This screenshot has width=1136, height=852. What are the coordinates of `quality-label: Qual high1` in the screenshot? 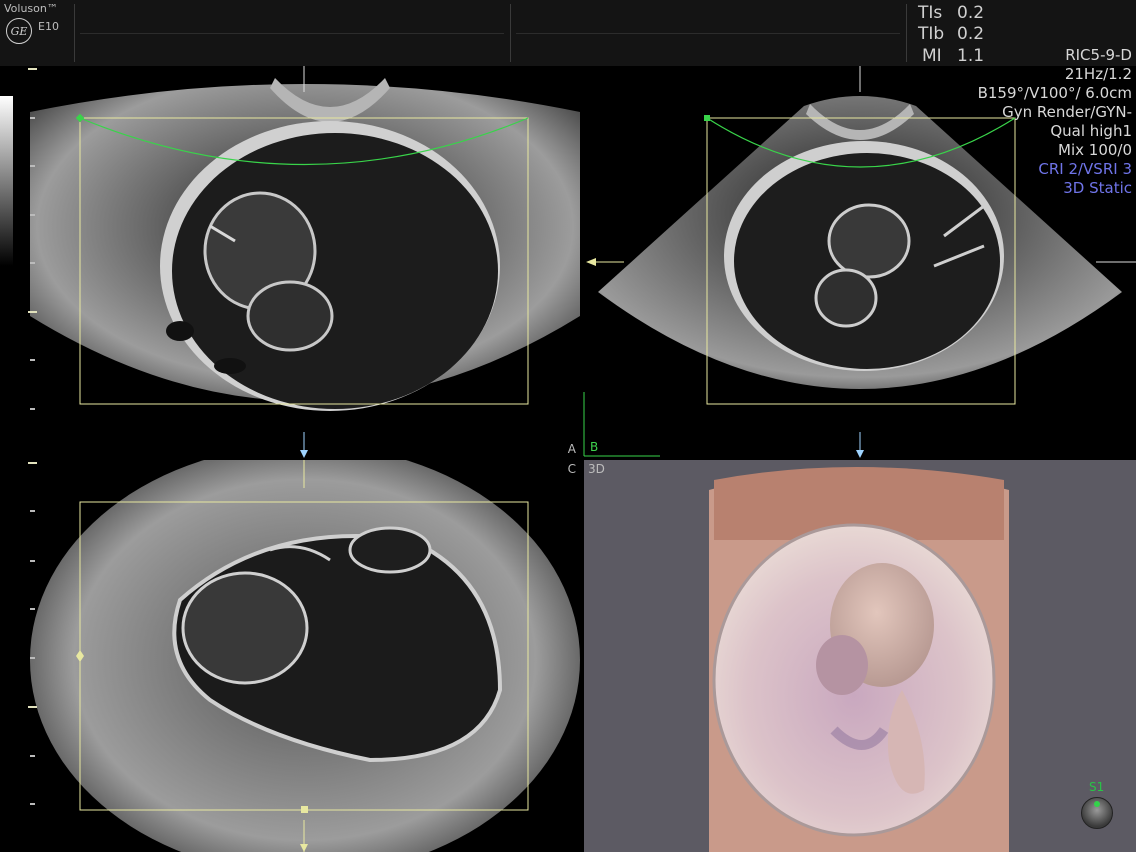 It's located at (1091, 131).